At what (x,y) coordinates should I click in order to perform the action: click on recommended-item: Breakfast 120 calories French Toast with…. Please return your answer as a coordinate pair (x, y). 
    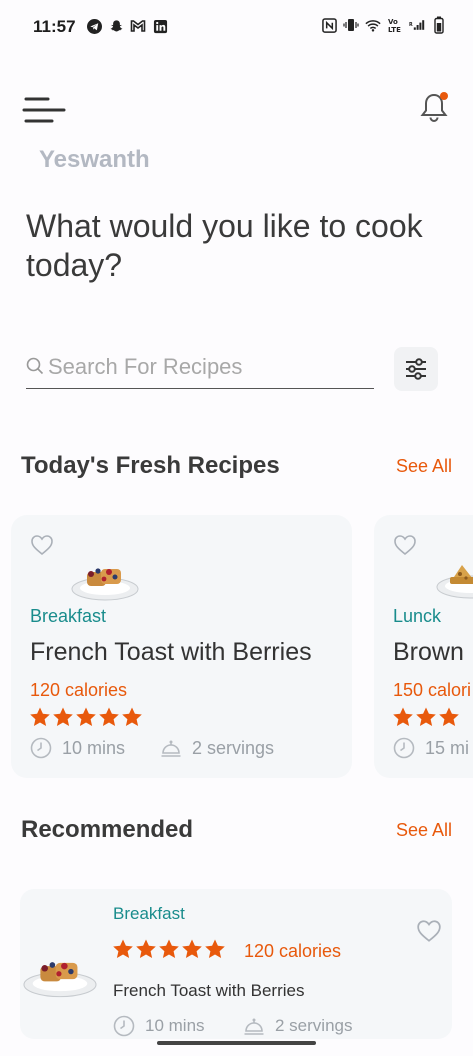
    Looking at the image, I should click on (236, 964).